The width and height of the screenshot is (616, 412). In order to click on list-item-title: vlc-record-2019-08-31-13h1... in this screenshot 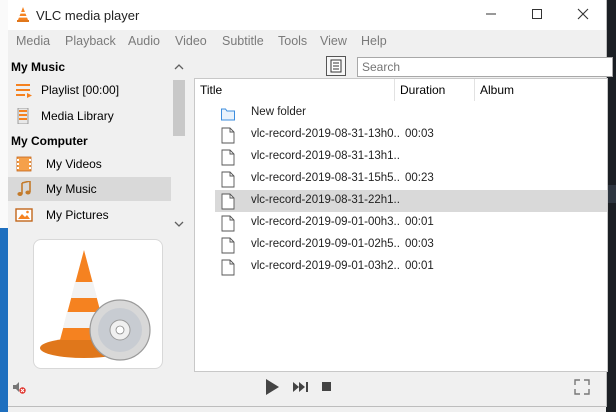, I will do `click(326, 156)`.